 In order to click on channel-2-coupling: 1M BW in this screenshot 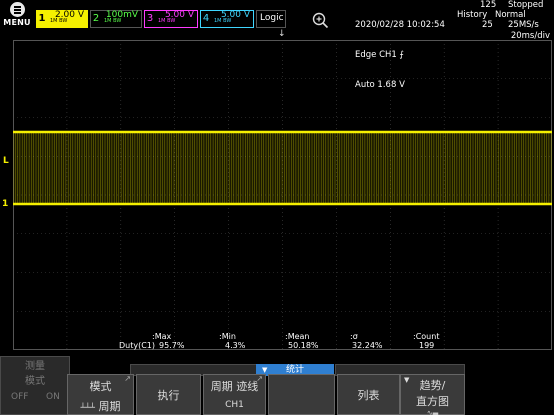, I will do `click(113, 21)`.